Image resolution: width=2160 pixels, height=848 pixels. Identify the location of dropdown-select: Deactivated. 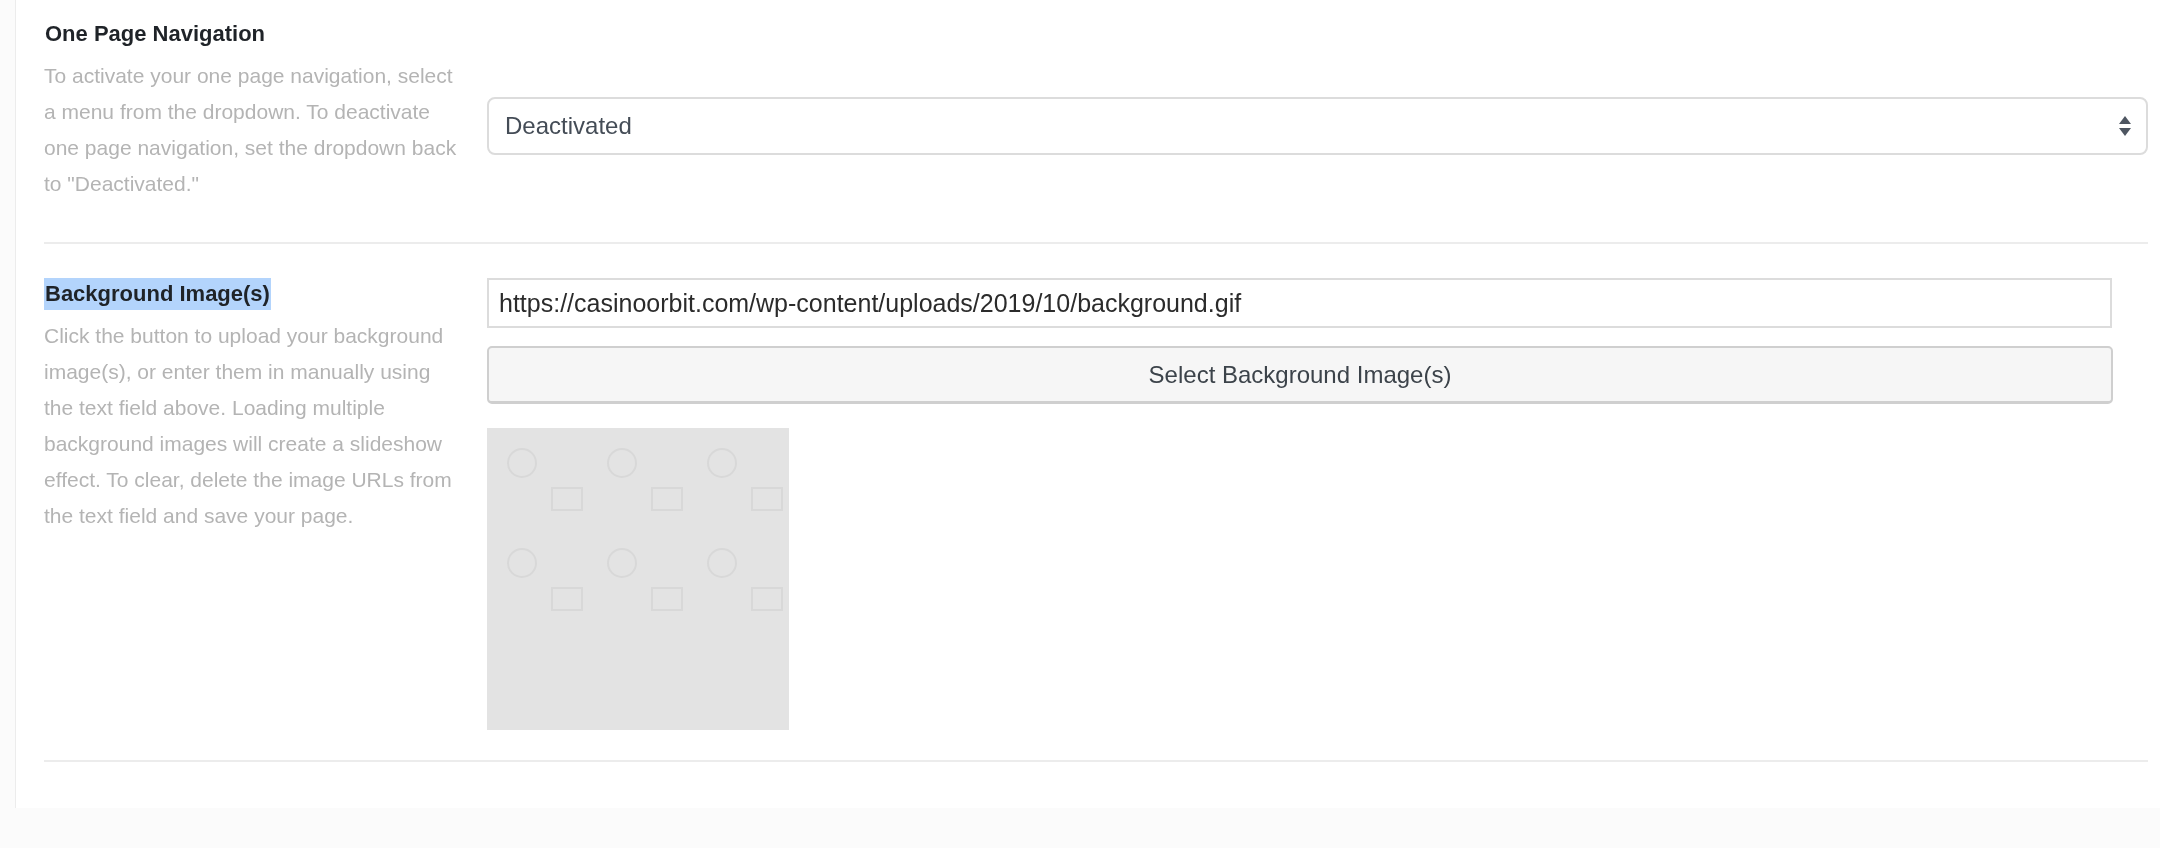
(1317, 126).